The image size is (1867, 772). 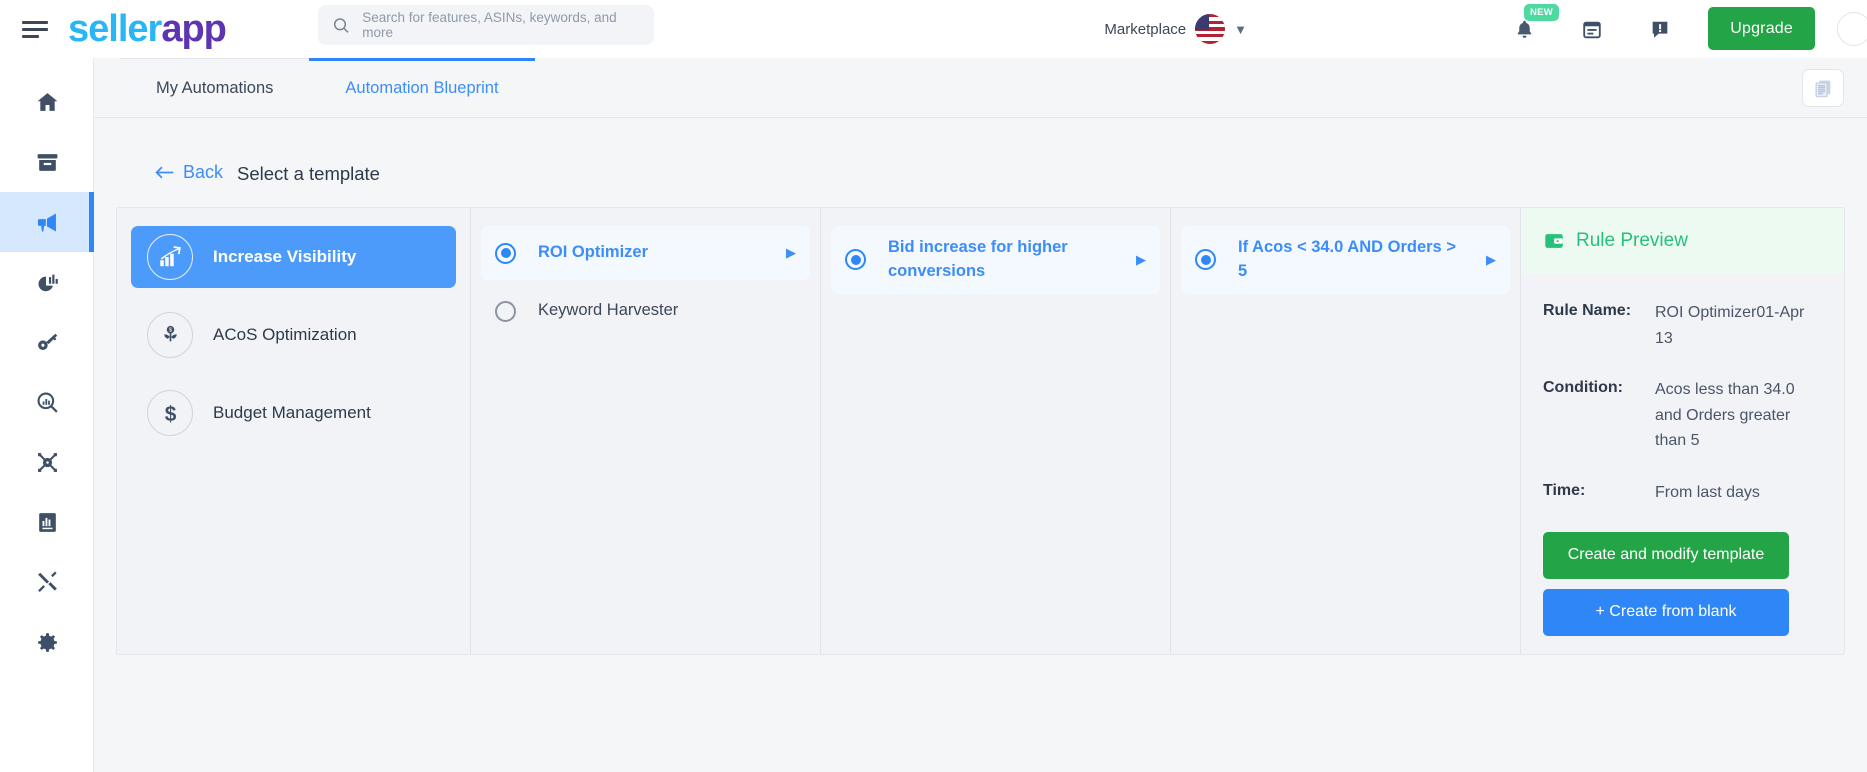 I want to click on notifications-bell-icon: NEW, so click(x=1537, y=22).